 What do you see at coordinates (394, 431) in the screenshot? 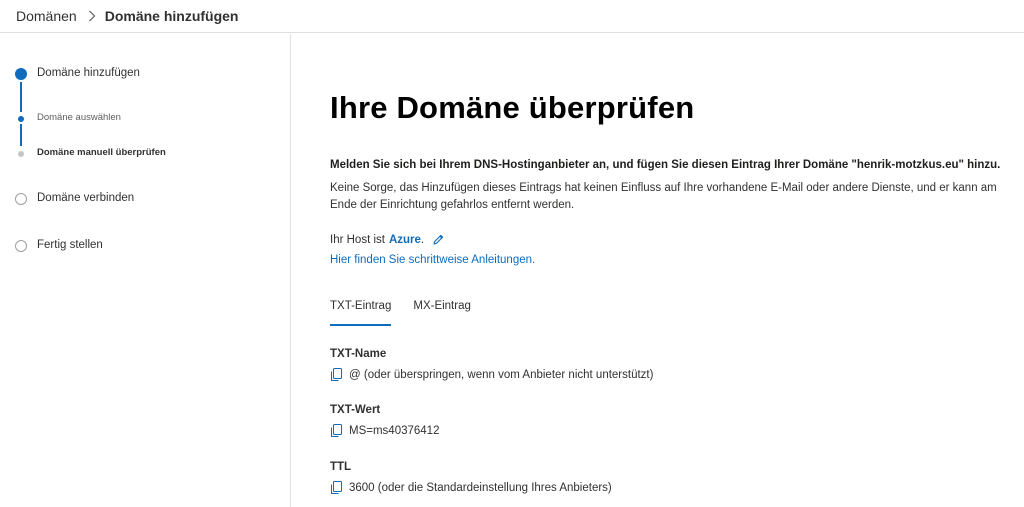
I see `txt-value: MS=ms40376412` at bounding box center [394, 431].